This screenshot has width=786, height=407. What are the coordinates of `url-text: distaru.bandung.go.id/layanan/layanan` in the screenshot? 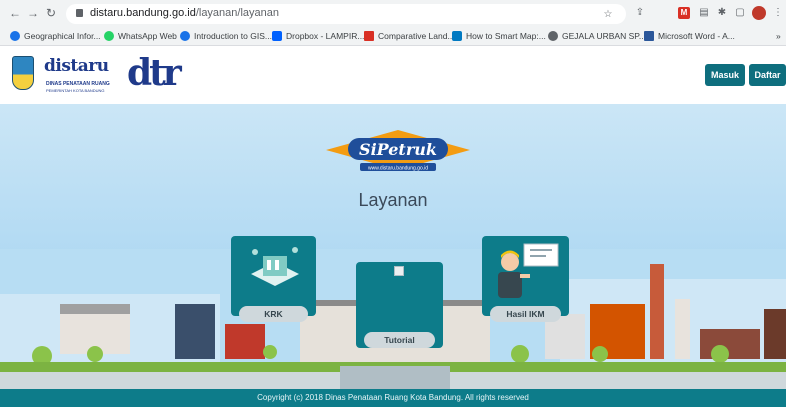 It's located at (184, 13).